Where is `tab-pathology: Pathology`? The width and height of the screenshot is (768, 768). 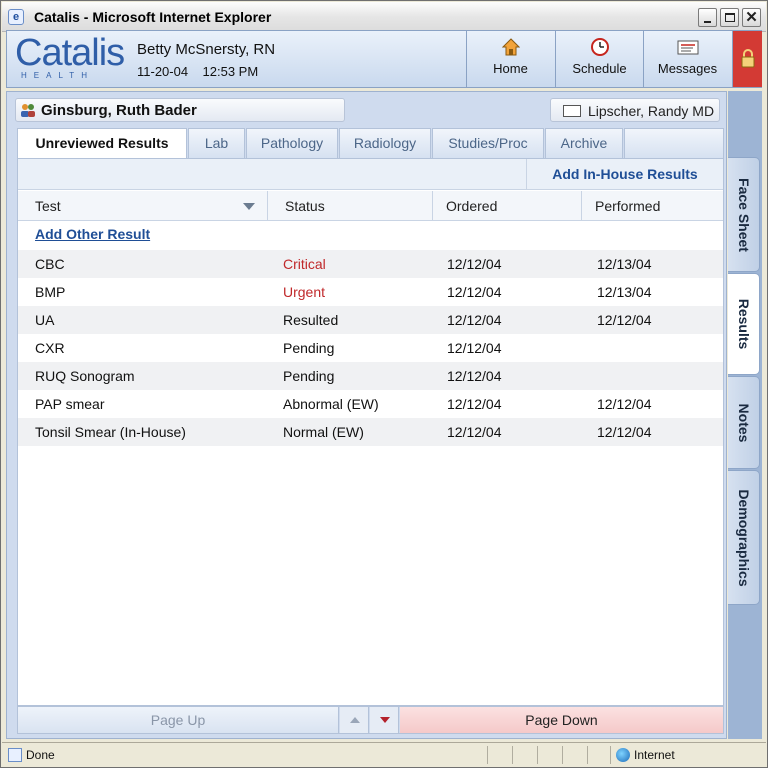
tab-pathology: Pathology is located at coordinates (292, 143).